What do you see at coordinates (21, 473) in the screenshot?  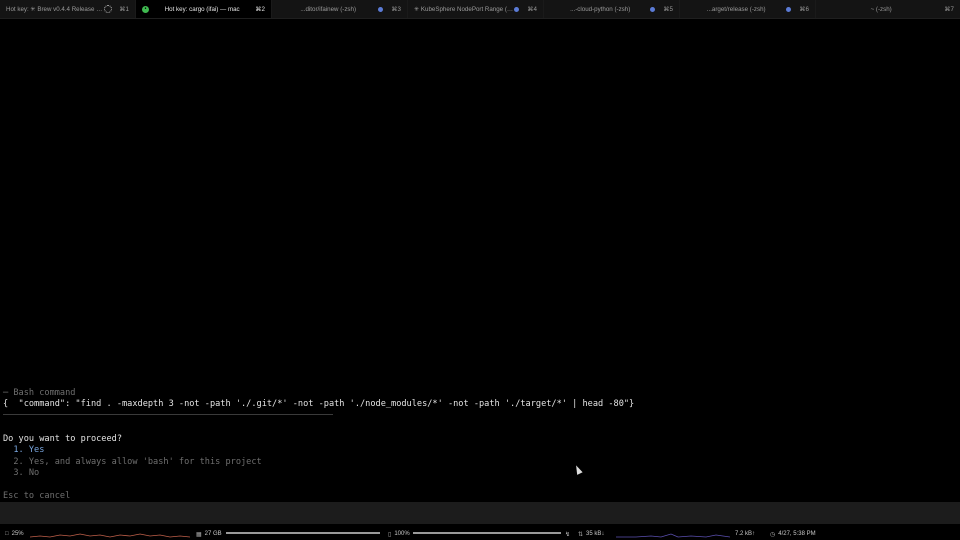 I see `option-no: 3. No` at bounding box center [21, 473].